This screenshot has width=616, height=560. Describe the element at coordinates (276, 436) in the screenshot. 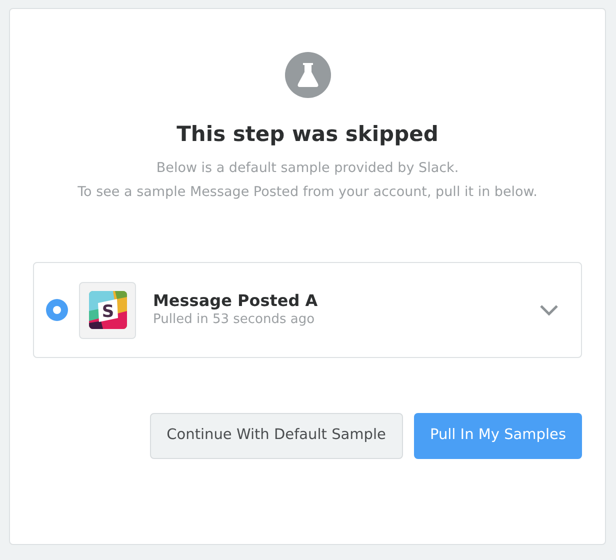

I see `default-sample-button: Continue With Default Sample` at that location.